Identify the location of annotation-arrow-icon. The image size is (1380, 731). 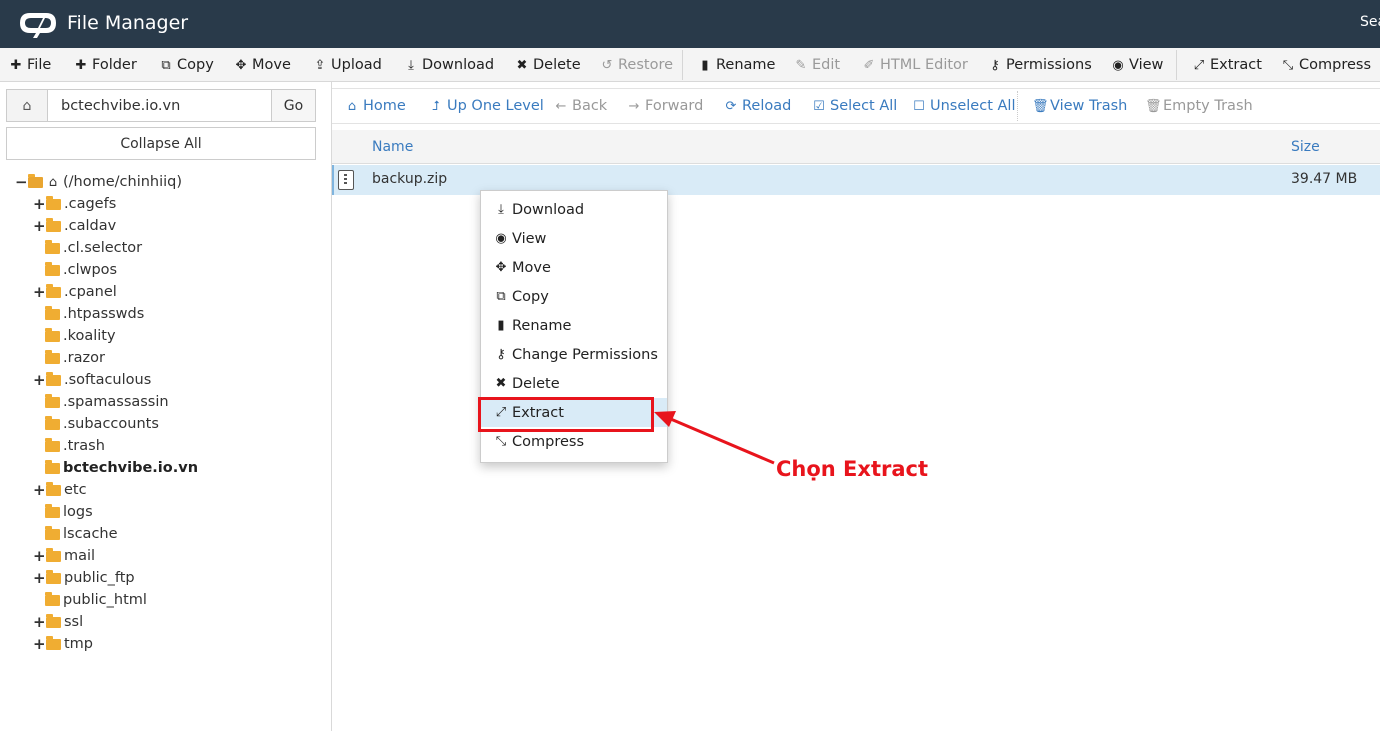
(714, 438).